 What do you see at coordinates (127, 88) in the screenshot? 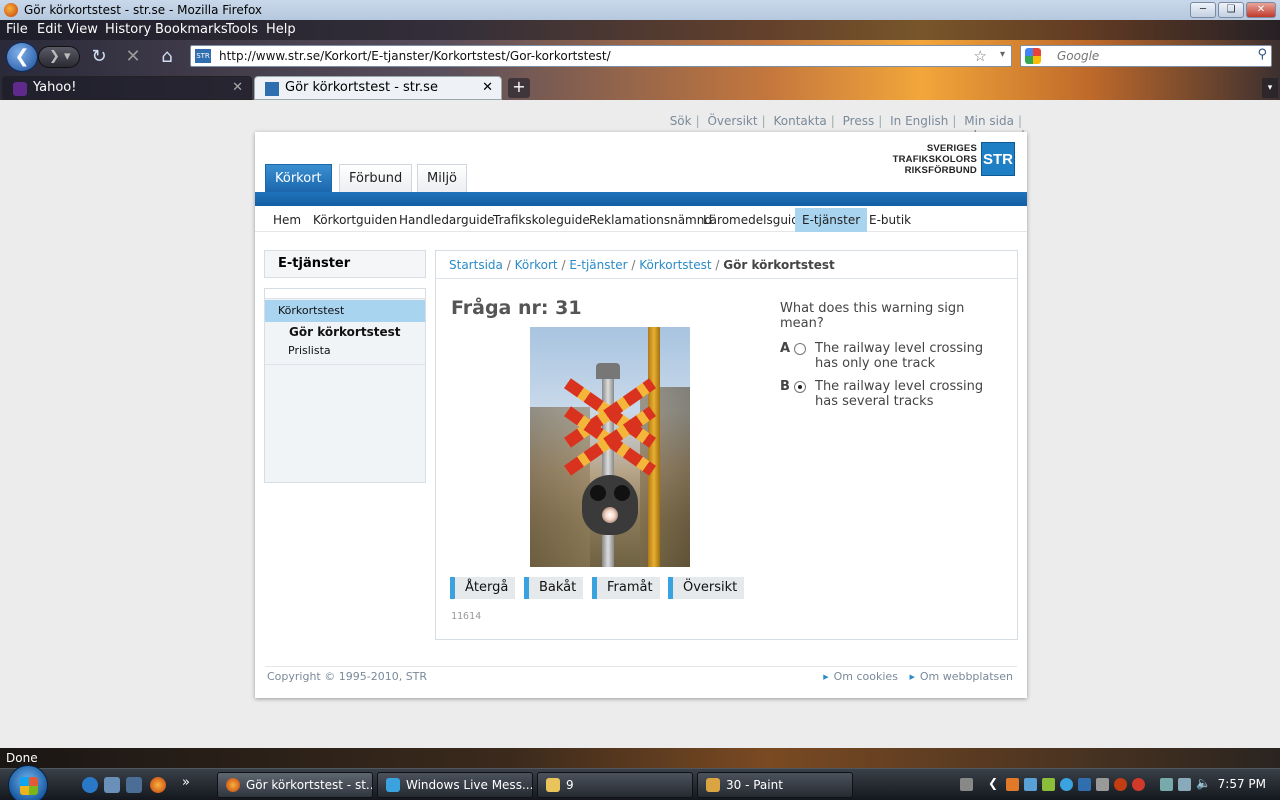
I see `tab-yahoo: Yahoo! ✕` at bounding box center [127, 88].